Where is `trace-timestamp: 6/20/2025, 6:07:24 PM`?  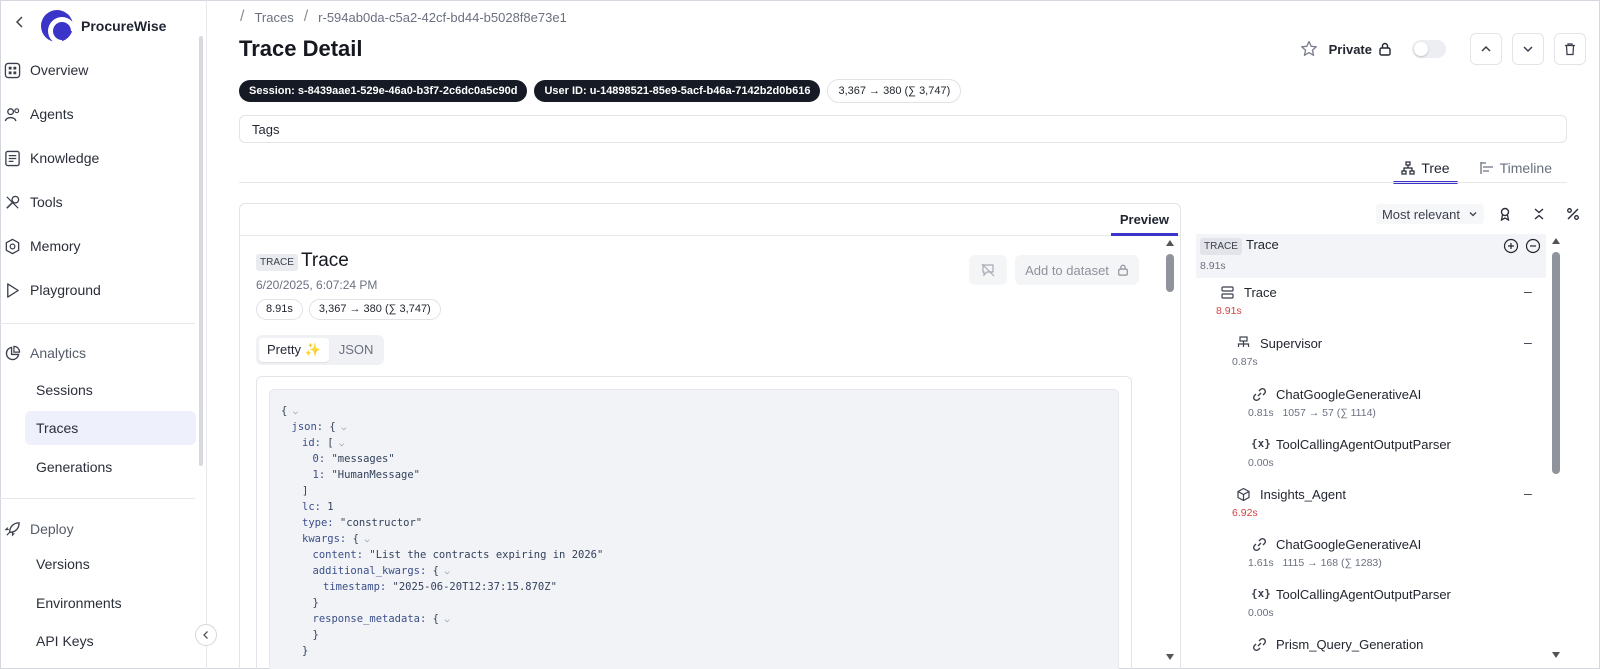
trace-timestamp: 6/20/2025, 6:07:24 PM is located at coordinates (317, 285).